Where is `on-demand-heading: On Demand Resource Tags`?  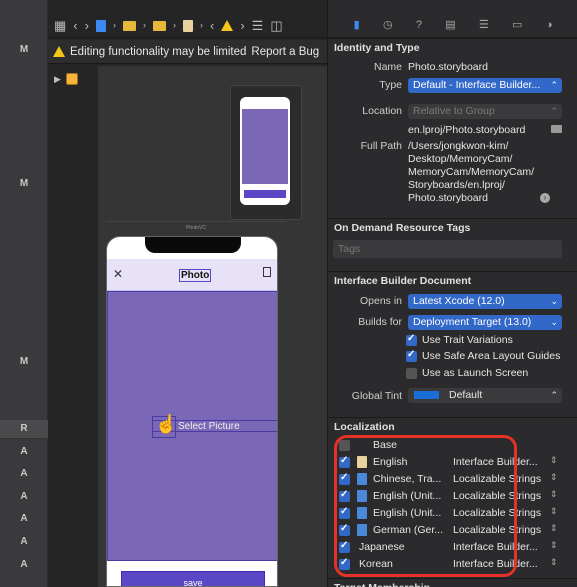 on-demand-heading: On Demand Resource Tags is located at coordinates (452, 227).